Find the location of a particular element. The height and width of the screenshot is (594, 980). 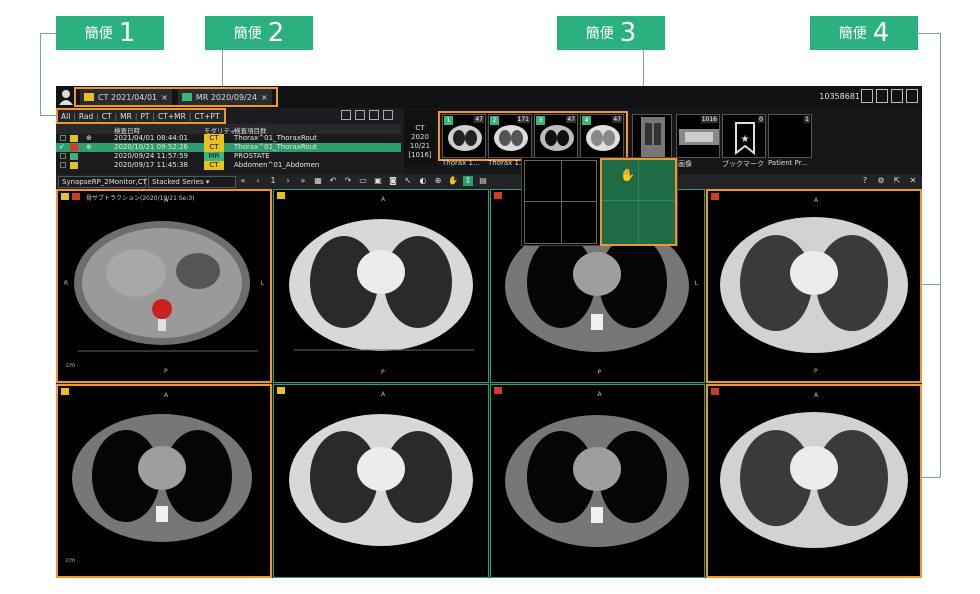

monitor-layout-select: SynapseRP_2Monitor,CT ▾ is located at coordinates (105, 182).